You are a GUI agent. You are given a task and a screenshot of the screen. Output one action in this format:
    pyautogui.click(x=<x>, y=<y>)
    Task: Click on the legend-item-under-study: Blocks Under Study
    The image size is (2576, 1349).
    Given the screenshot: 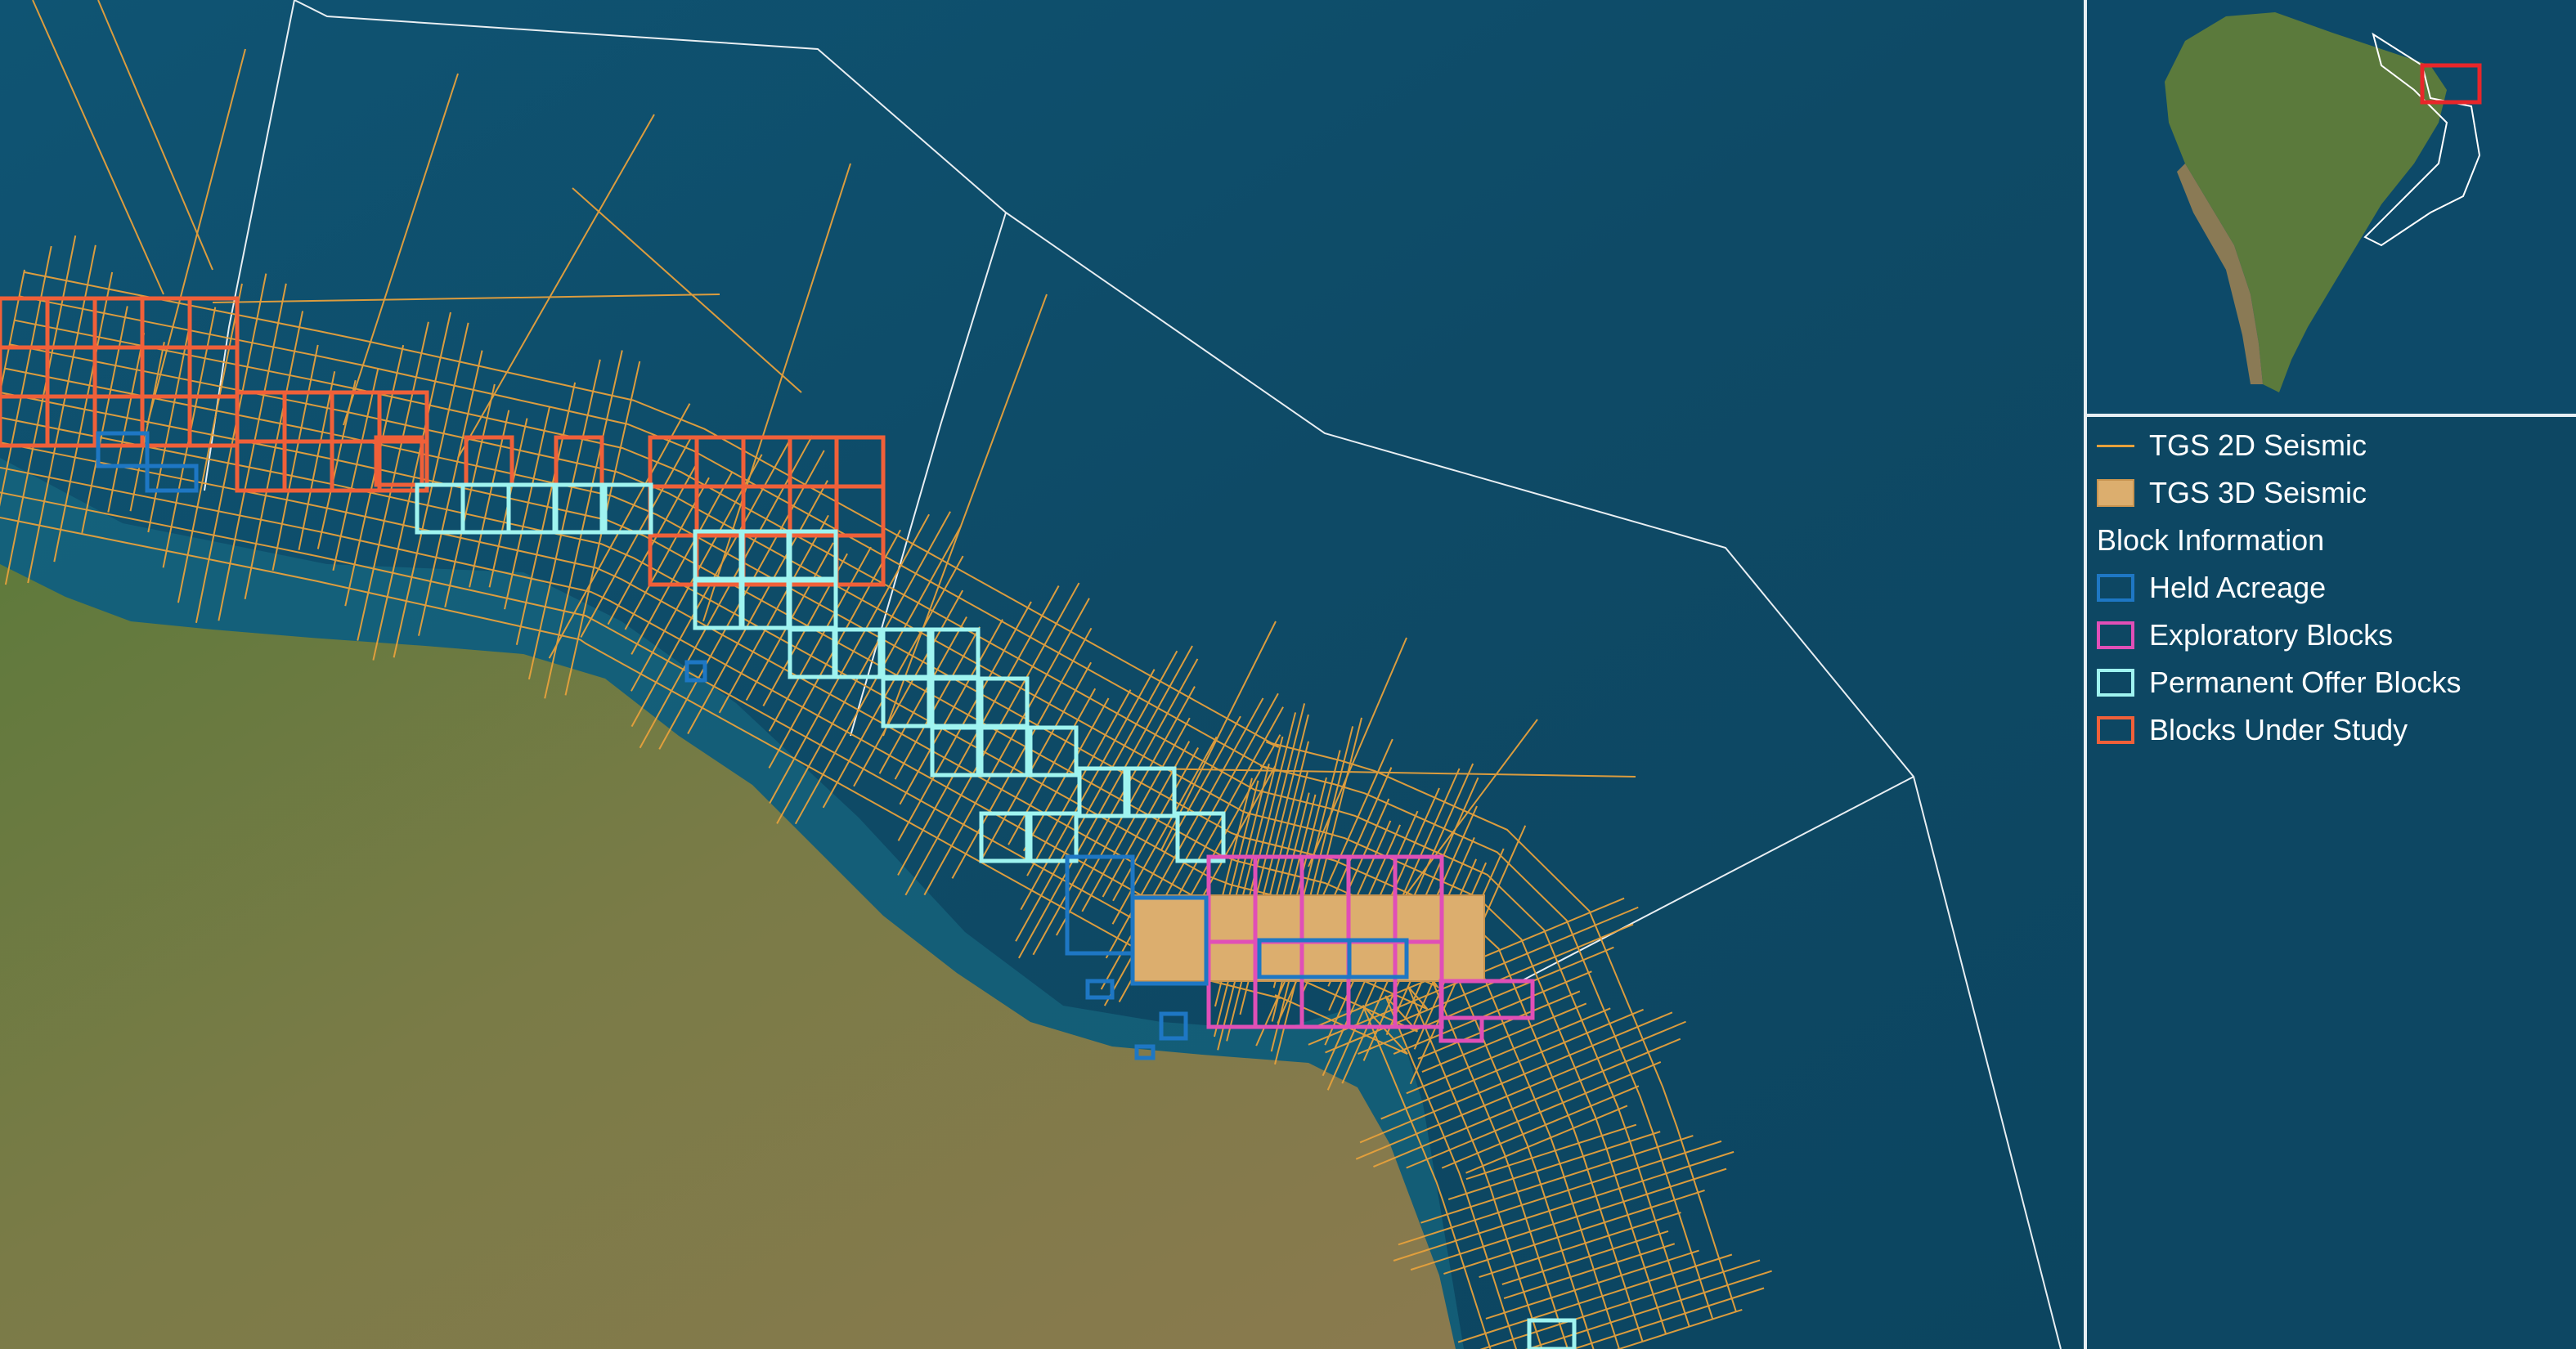 What is the action you would take?
    pyautogui.click(x=2252, y=731)
    